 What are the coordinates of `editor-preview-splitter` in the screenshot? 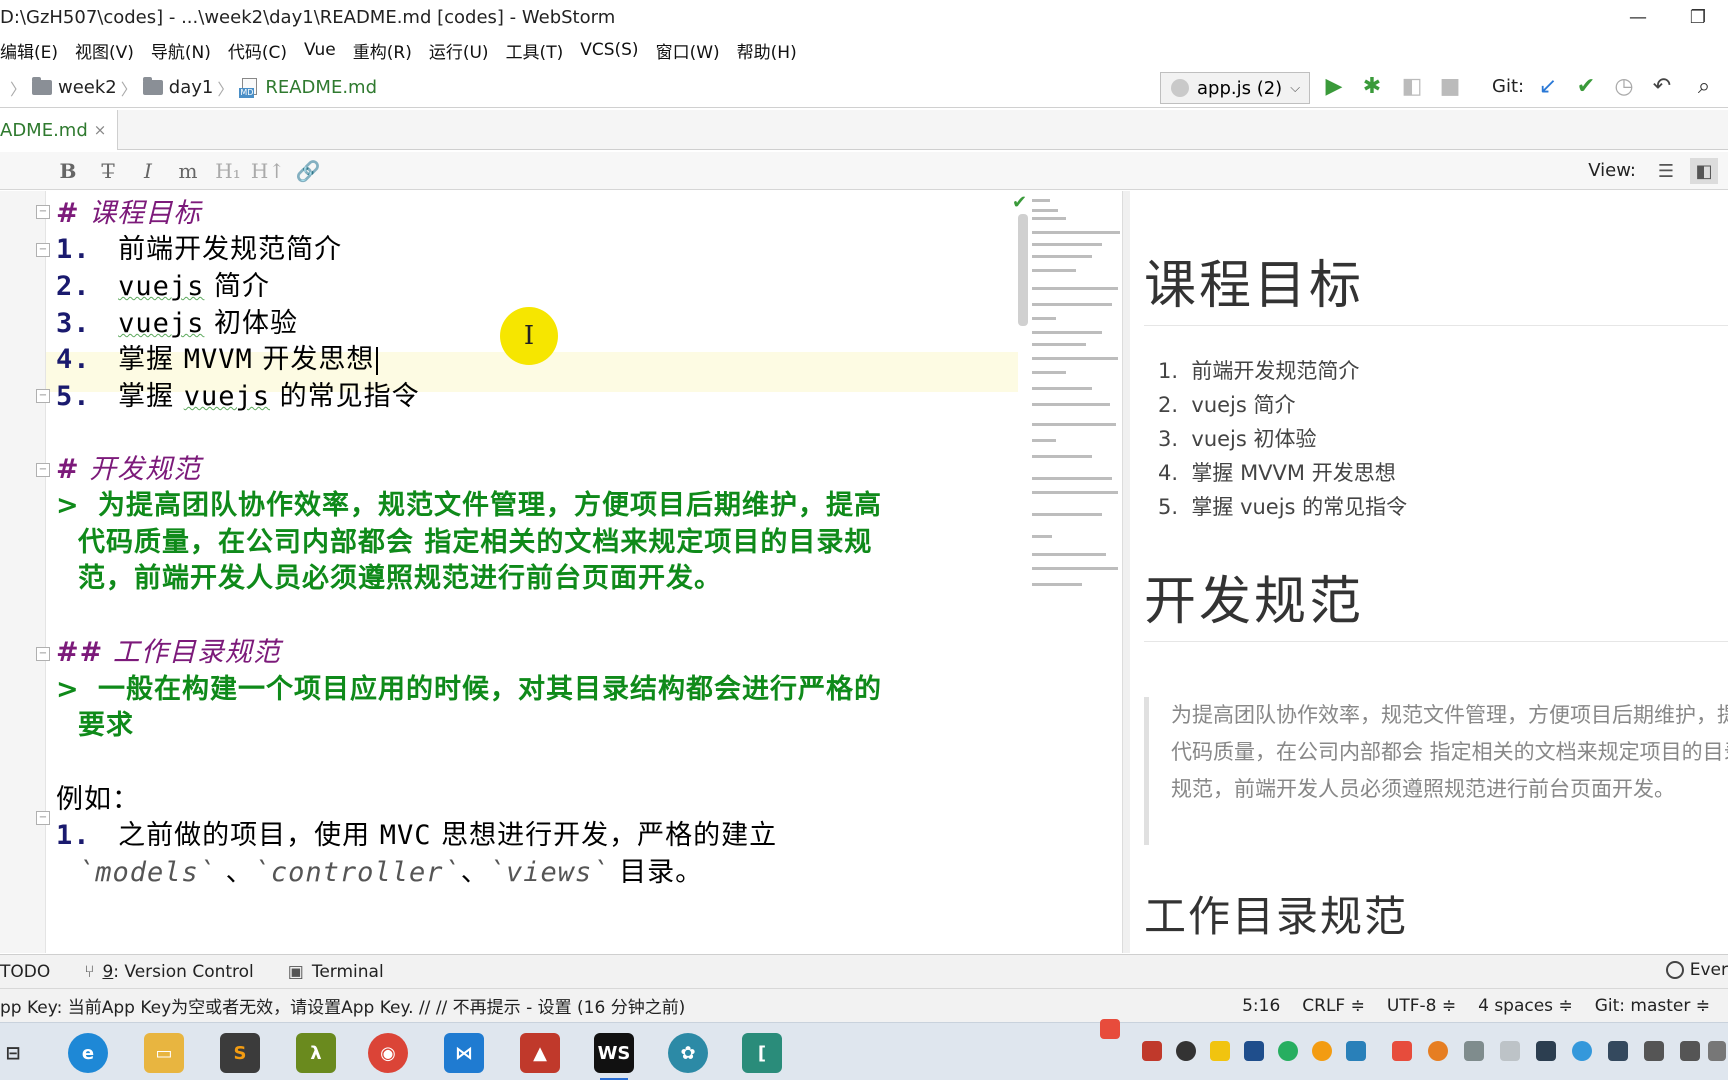 It's located at (1126, 572).